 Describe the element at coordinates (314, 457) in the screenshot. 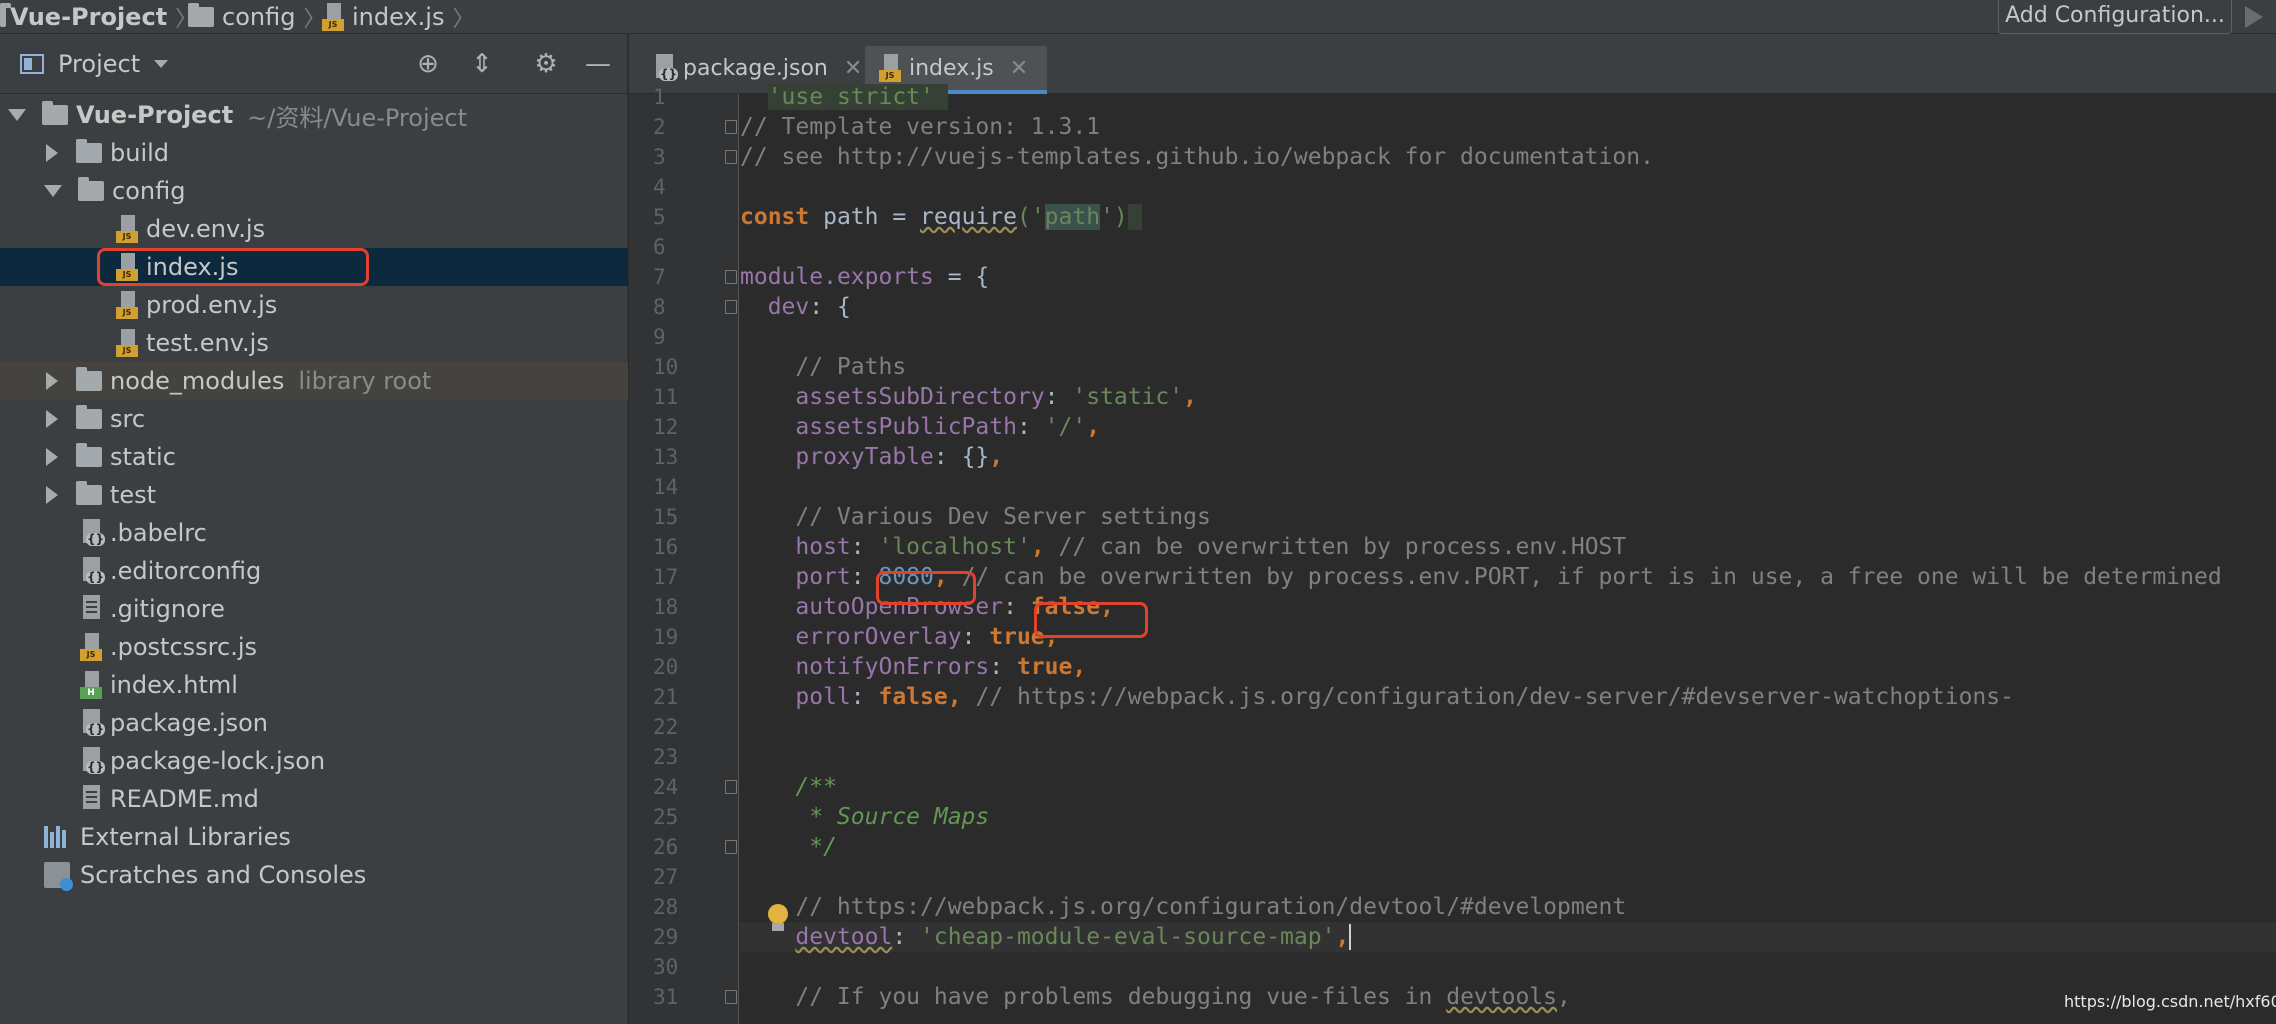

I see `tree-item-static: static` at that location.